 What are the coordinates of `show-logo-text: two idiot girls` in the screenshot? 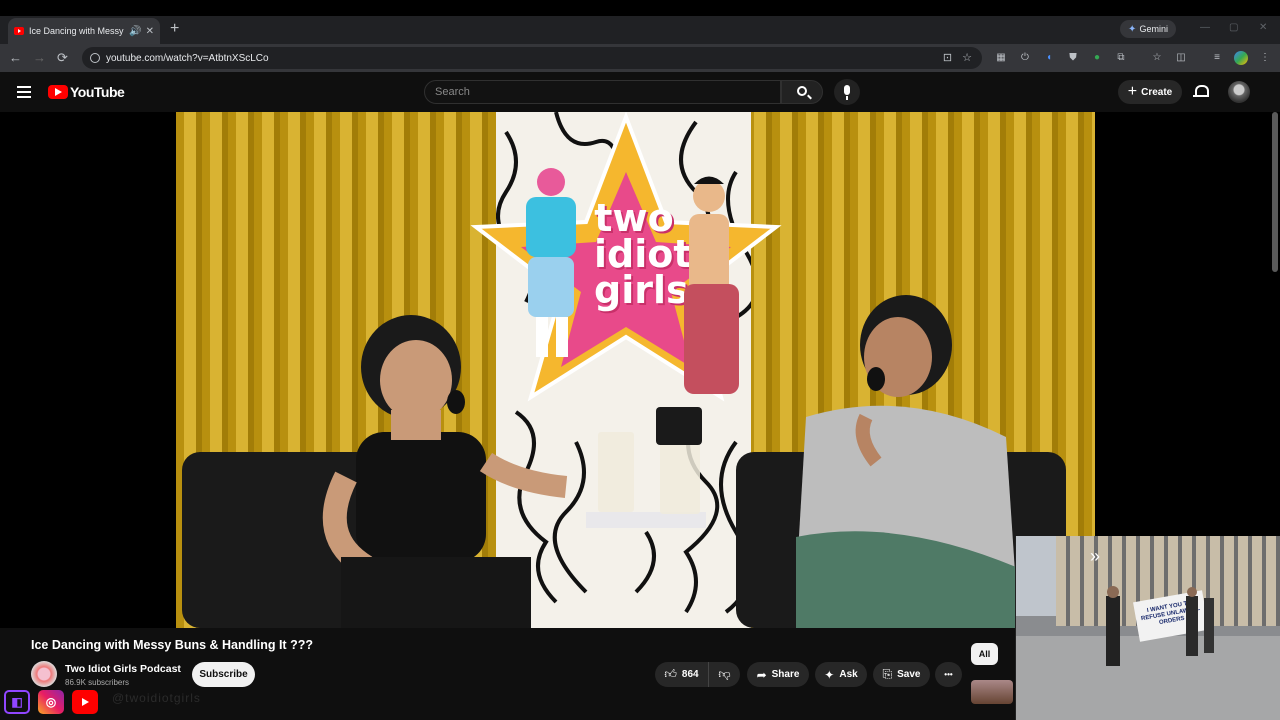 It's located at (643, 254).